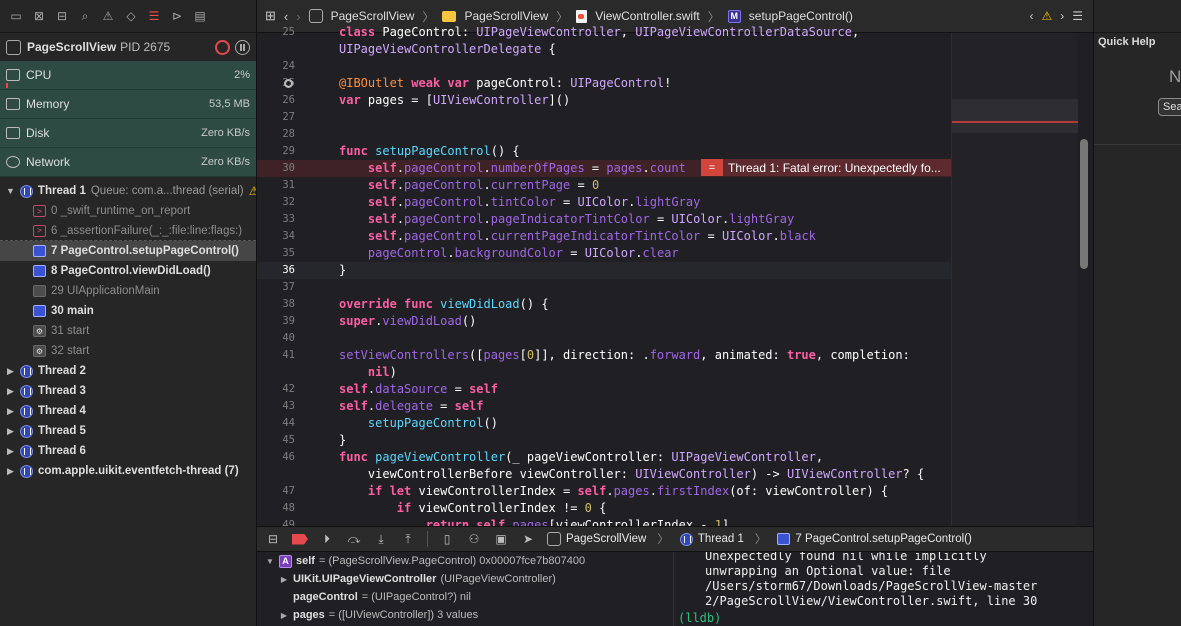 This screenshot has width=1181, height=626. I want to click on forward-icon: ›, so click(298, 16).